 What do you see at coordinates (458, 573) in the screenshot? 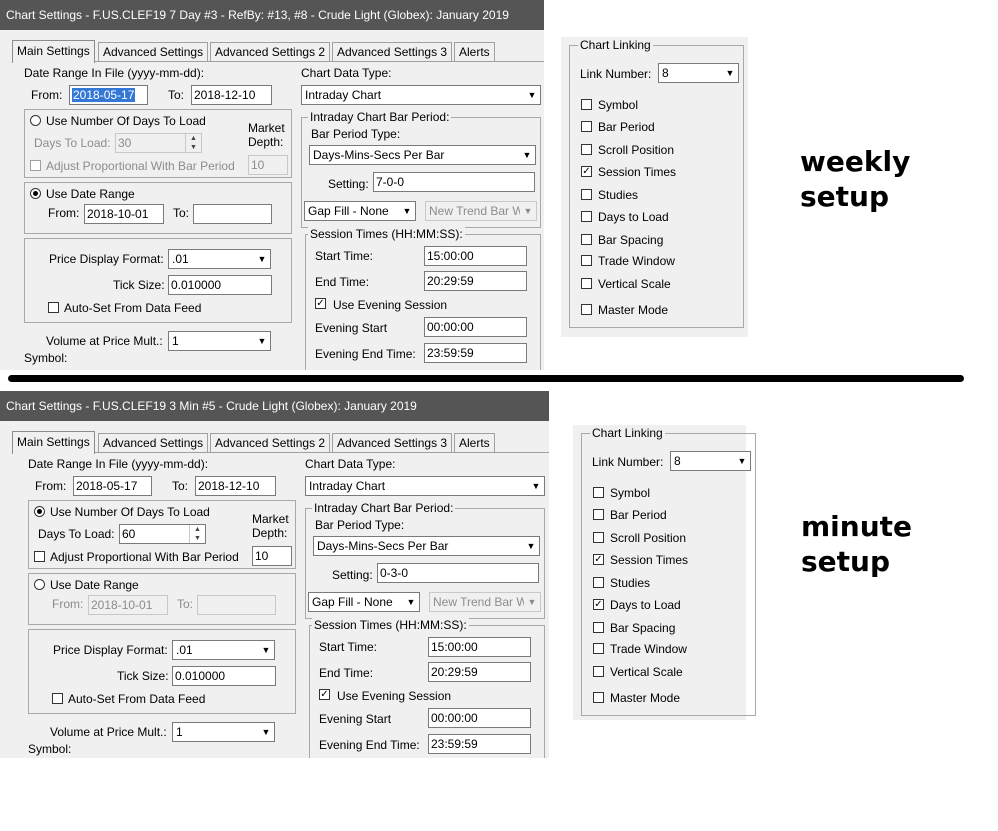
I see `setting-input: 0-3-0` at bounding box center [458, 573].